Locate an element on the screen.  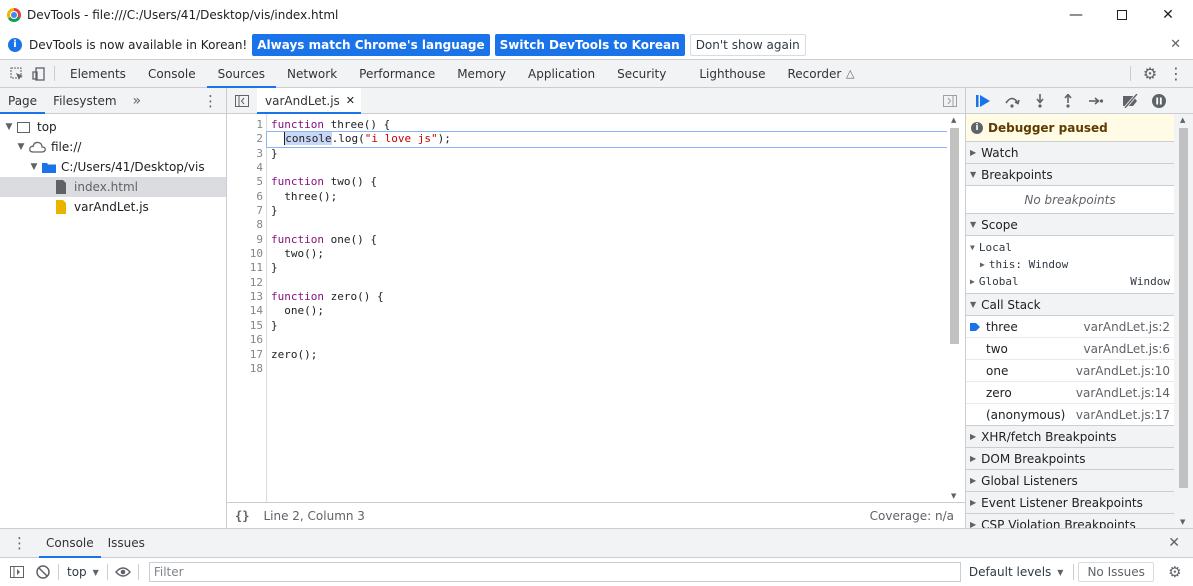
line-number: 5 is located at coordinates (246, 182).